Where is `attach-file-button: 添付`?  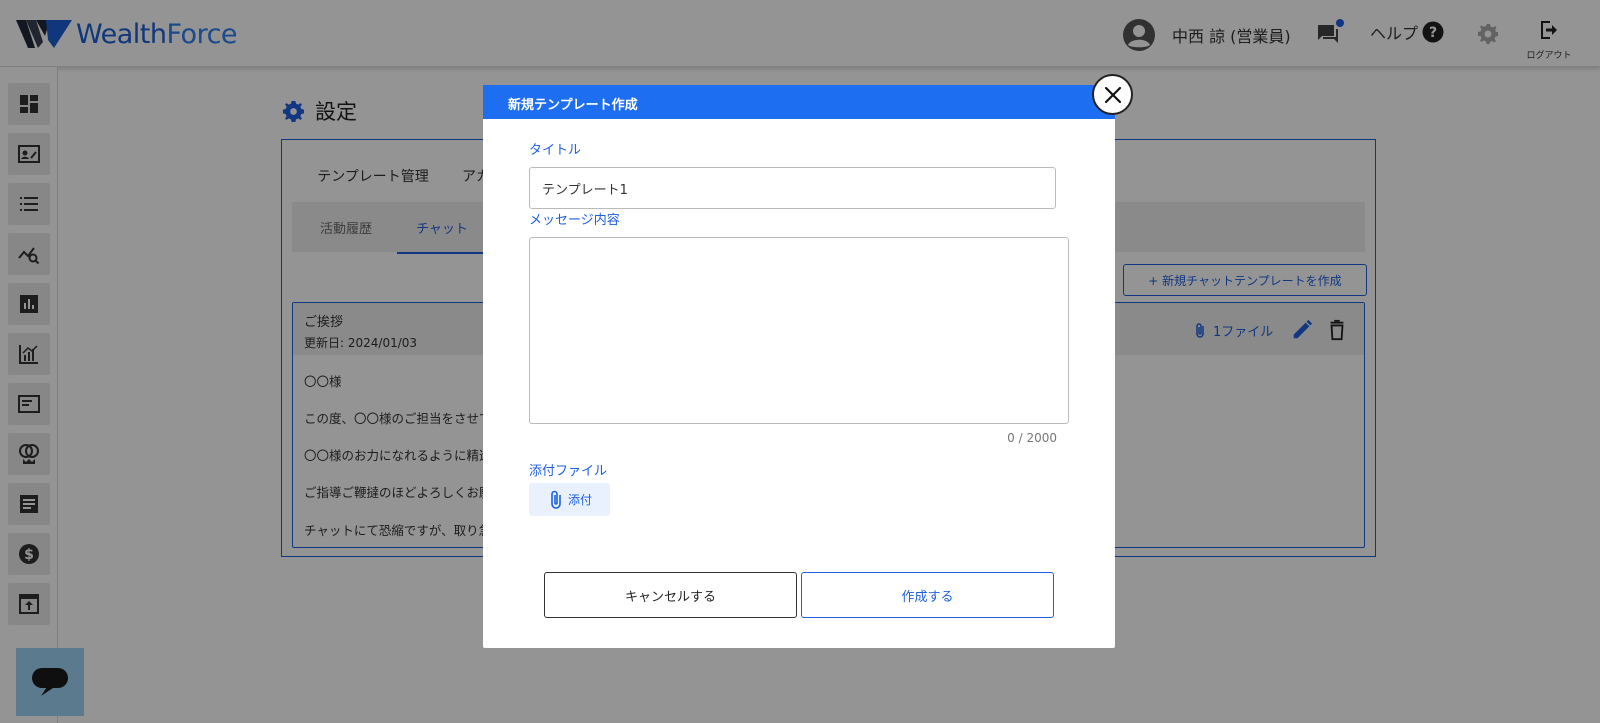
attach-file-button: 添付 is located at coordinates (569, 499).